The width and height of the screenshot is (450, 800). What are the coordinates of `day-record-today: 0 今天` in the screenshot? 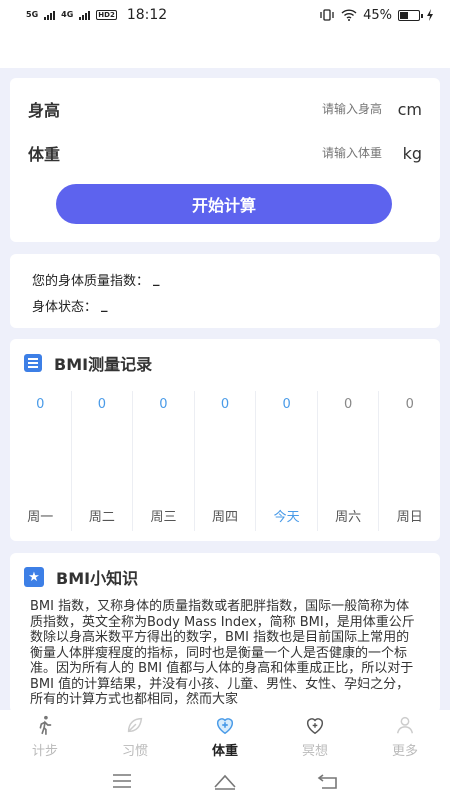 It's located at (287, 461).